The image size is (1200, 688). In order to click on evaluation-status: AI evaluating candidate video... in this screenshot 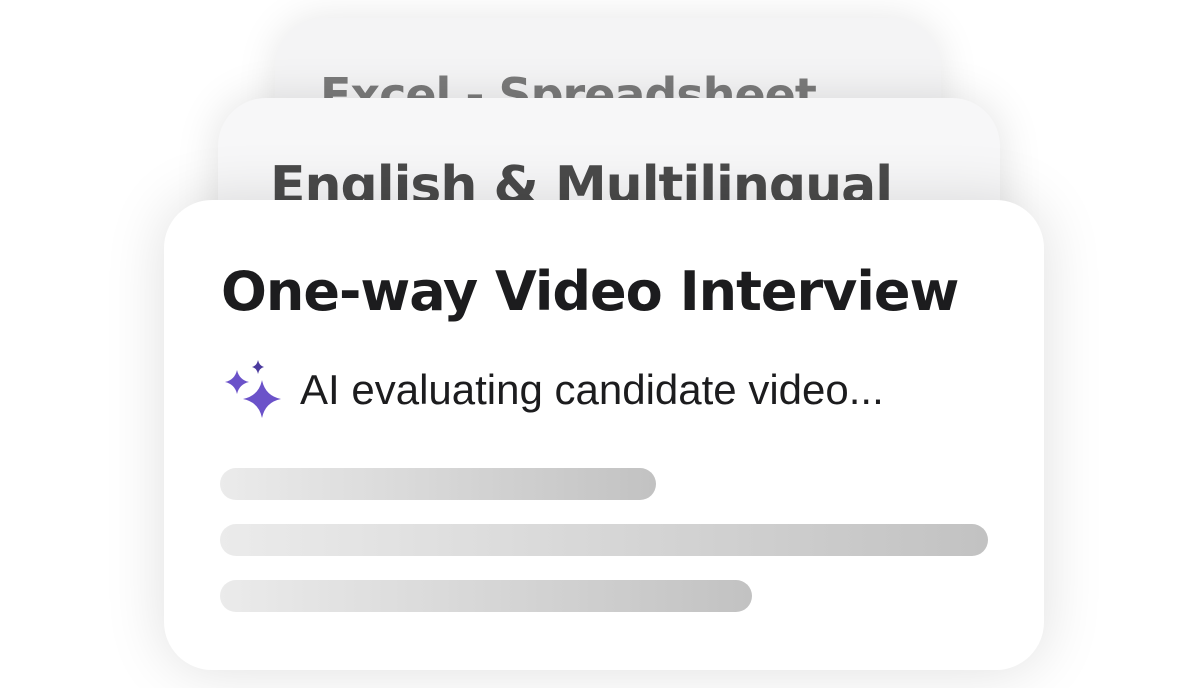, I will do `click(554, 390)`.